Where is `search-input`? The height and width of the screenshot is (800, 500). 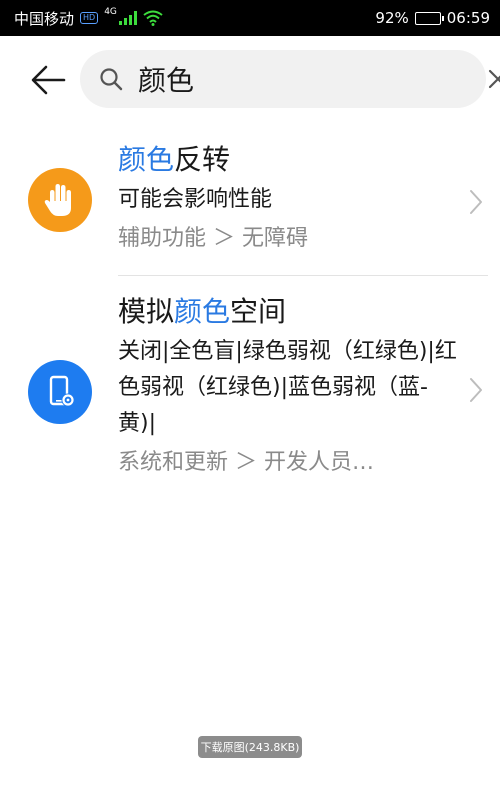
search-input is located at coordinates (312, 79).